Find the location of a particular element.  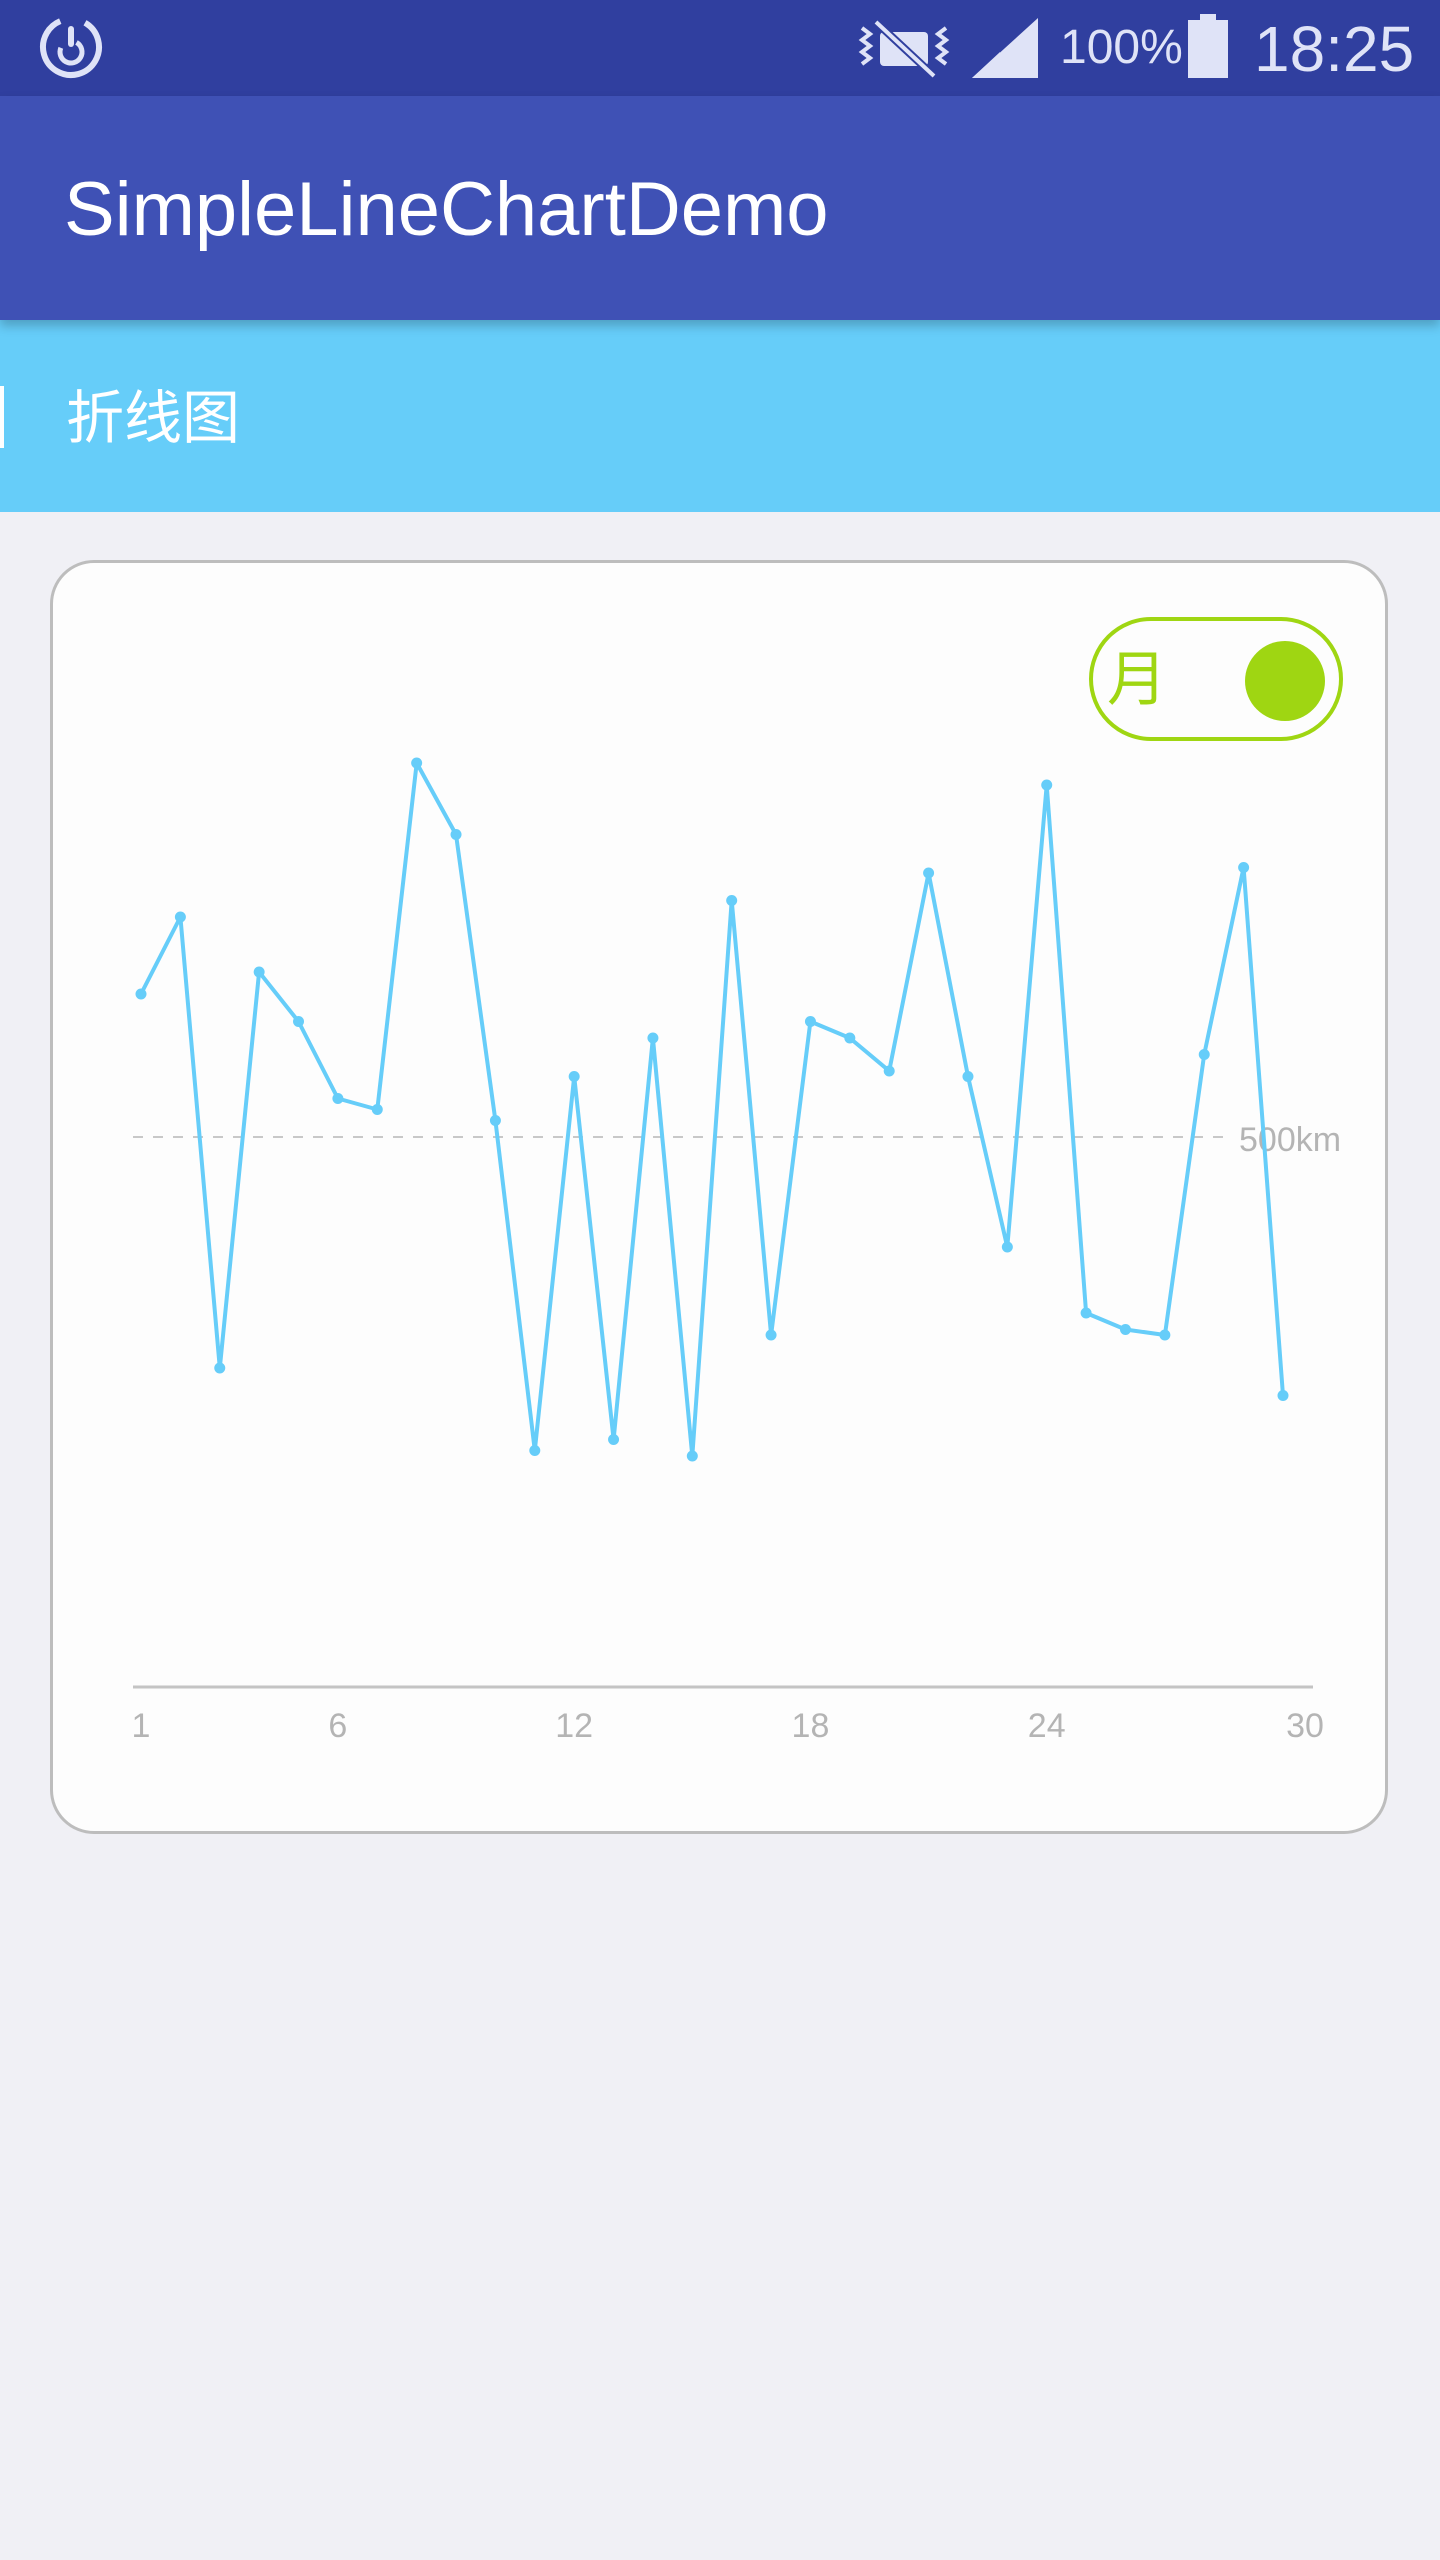

x-tick-label: 12 is located at coordinates (574, 1726).